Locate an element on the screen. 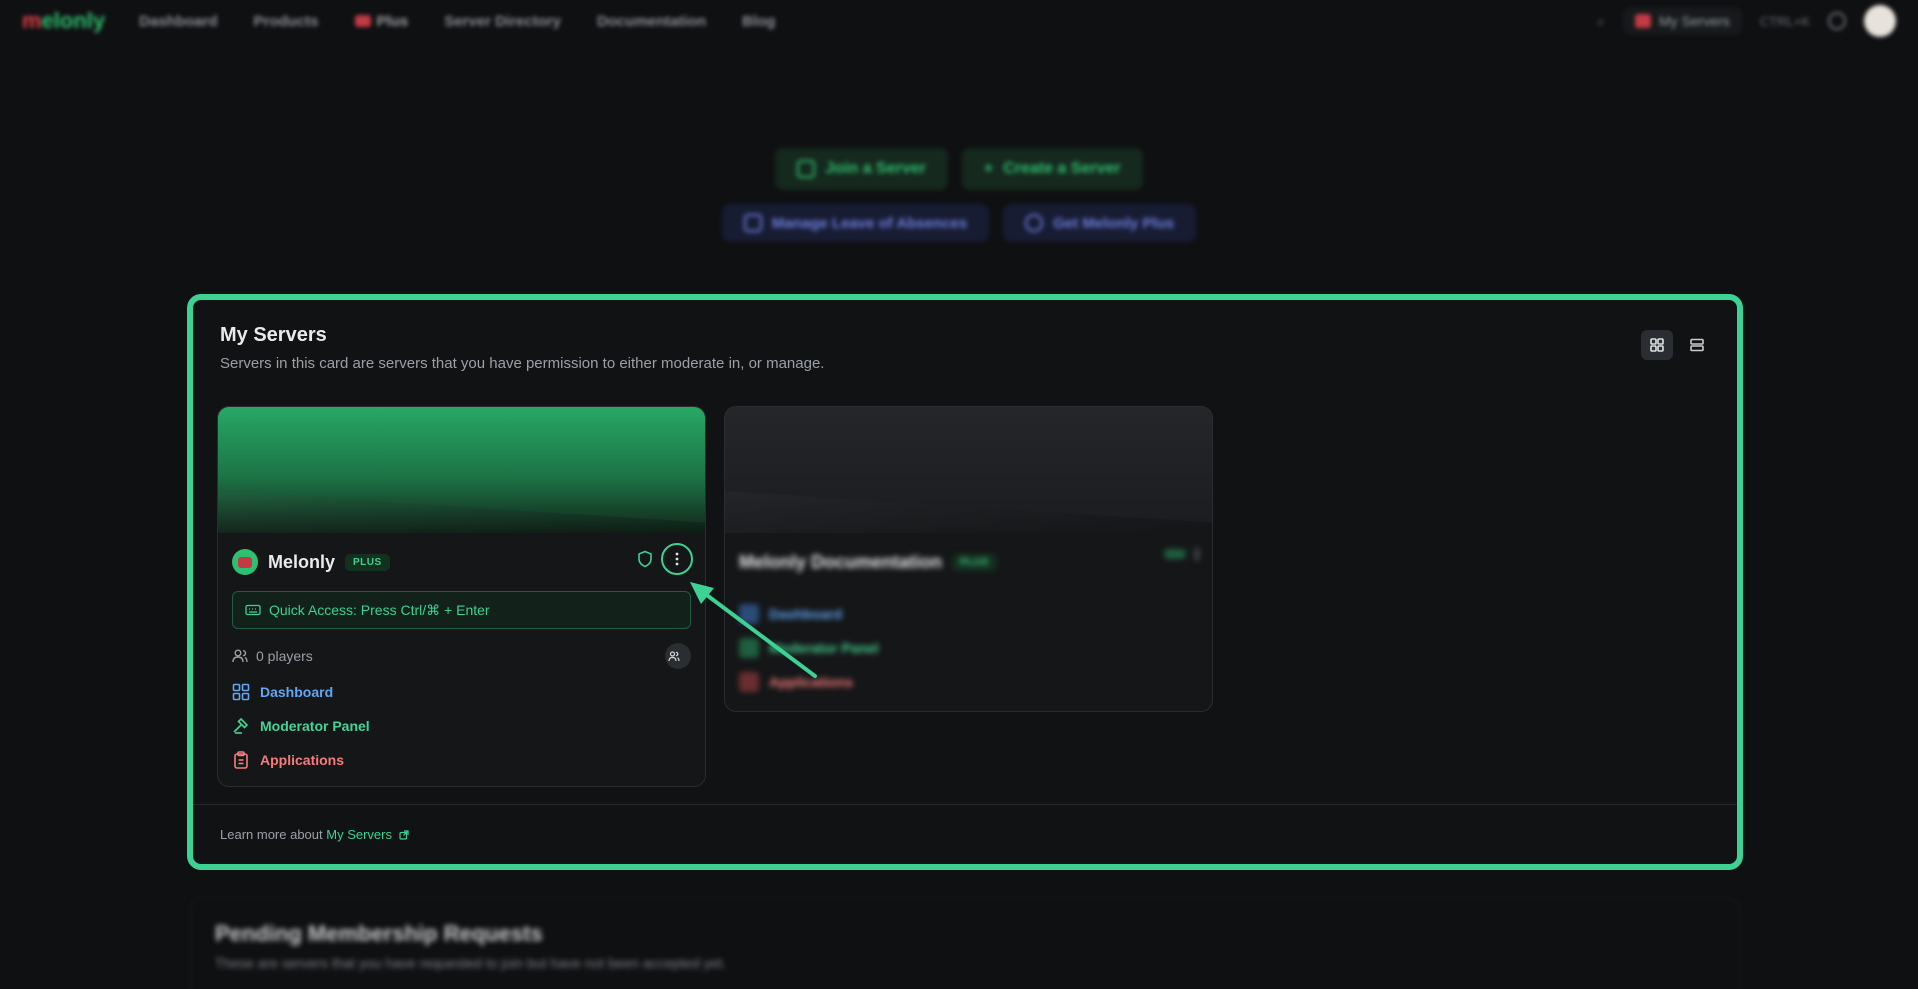 The height and width of the screenshot is (989, 1918). create-server-label: Create a Server is located at coordinates (1062, 168).